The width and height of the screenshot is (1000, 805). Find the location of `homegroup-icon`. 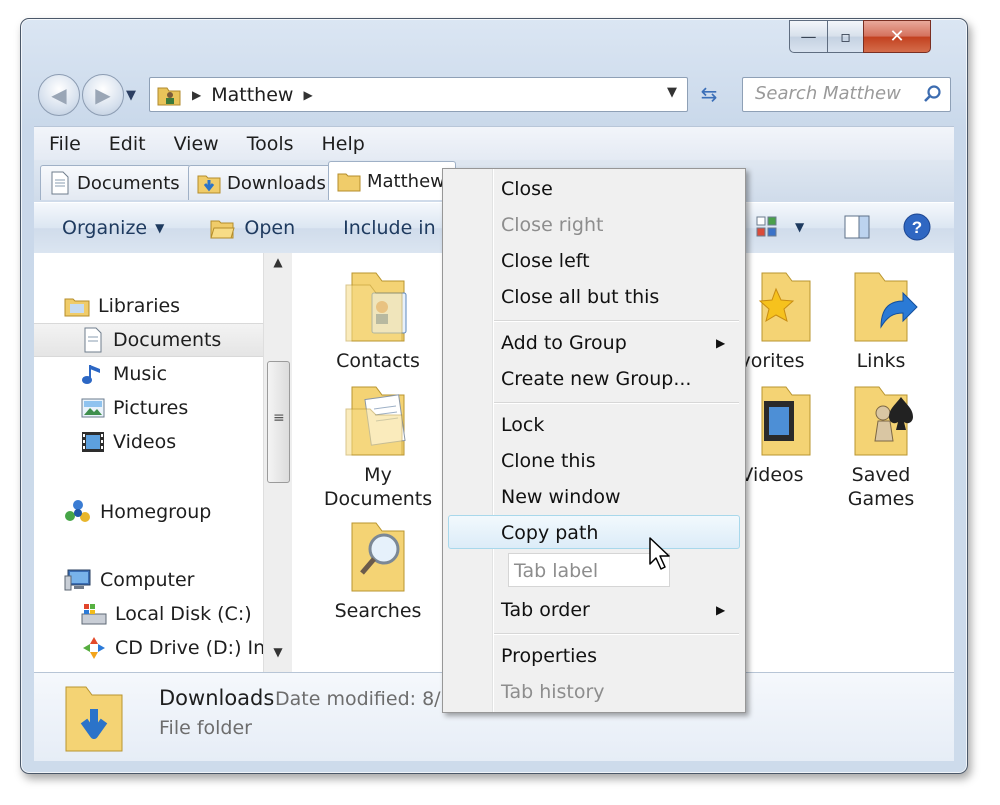

homegroup-icon is located at coordinates (77, 511).